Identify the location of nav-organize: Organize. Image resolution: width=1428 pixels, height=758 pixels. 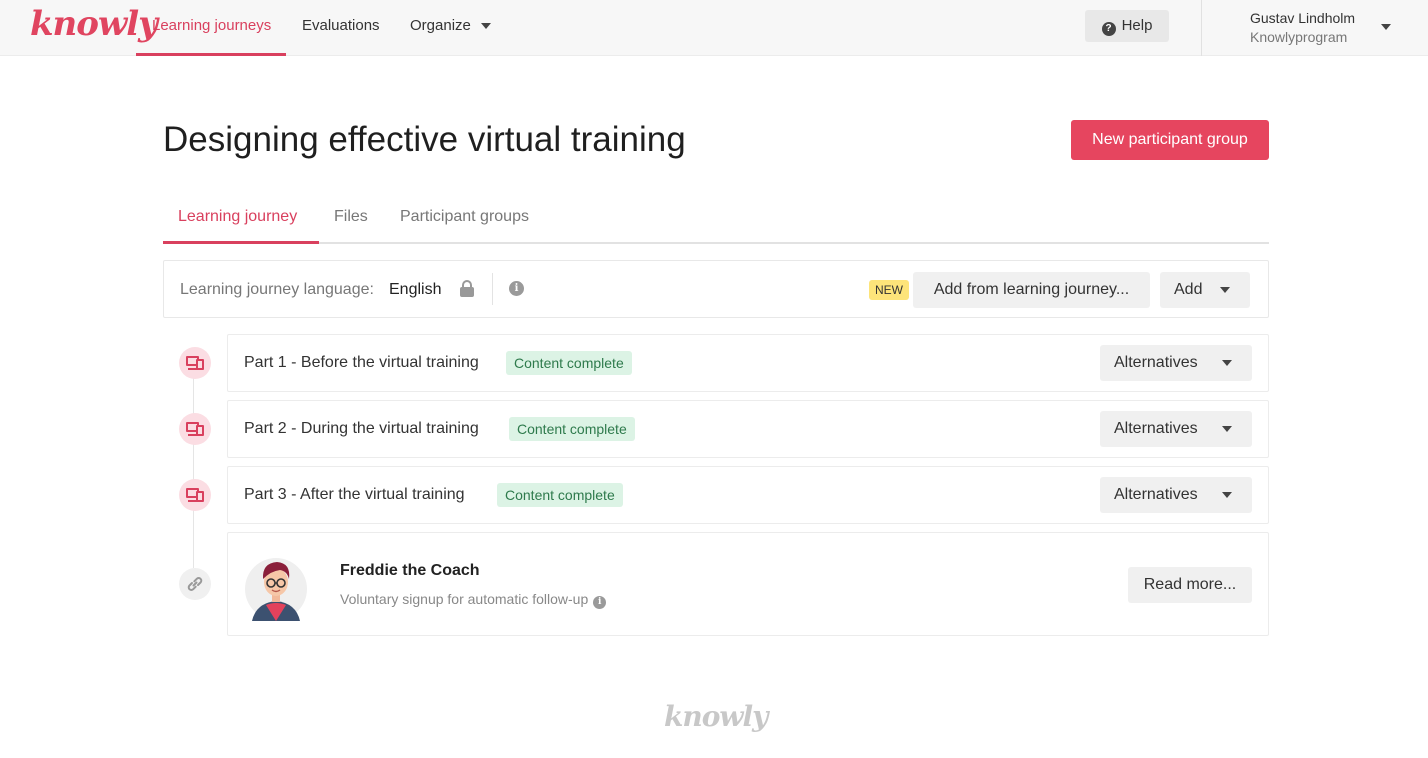
(450, 28).